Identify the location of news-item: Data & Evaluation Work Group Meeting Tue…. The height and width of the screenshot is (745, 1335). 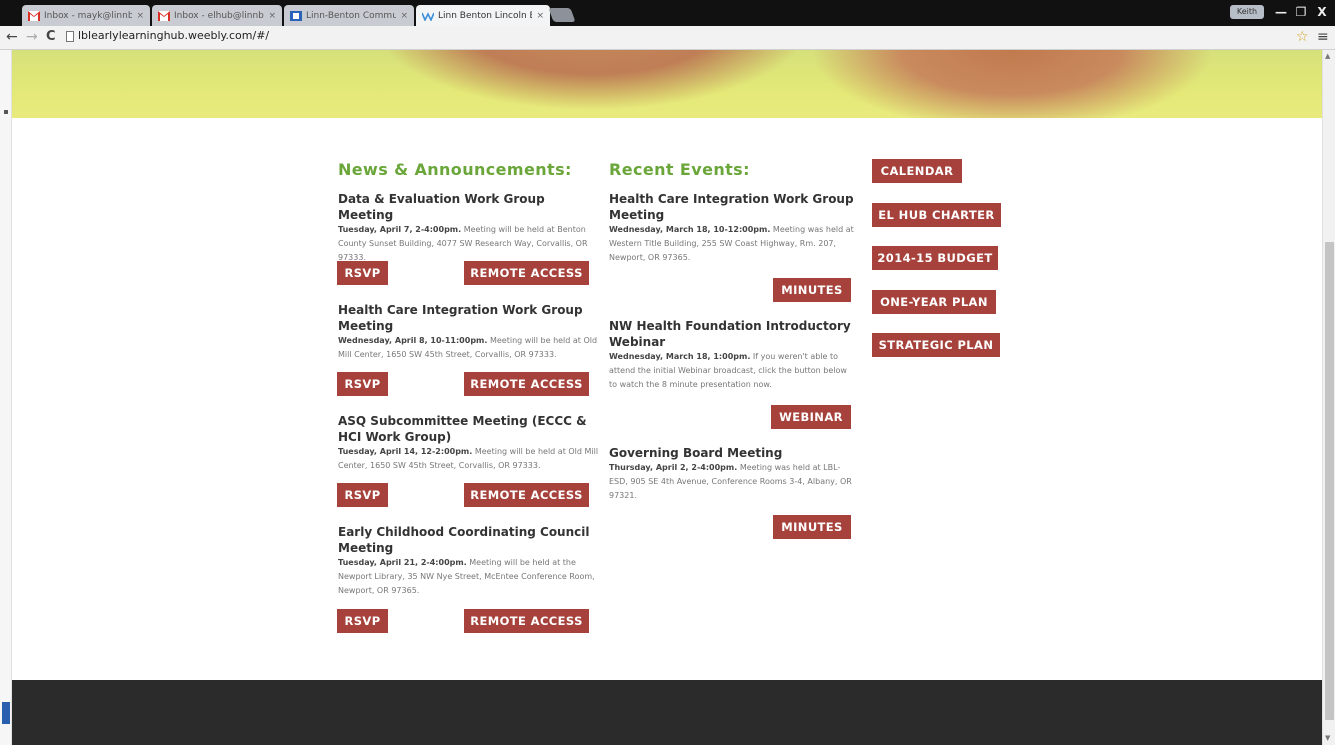
(469, 228).